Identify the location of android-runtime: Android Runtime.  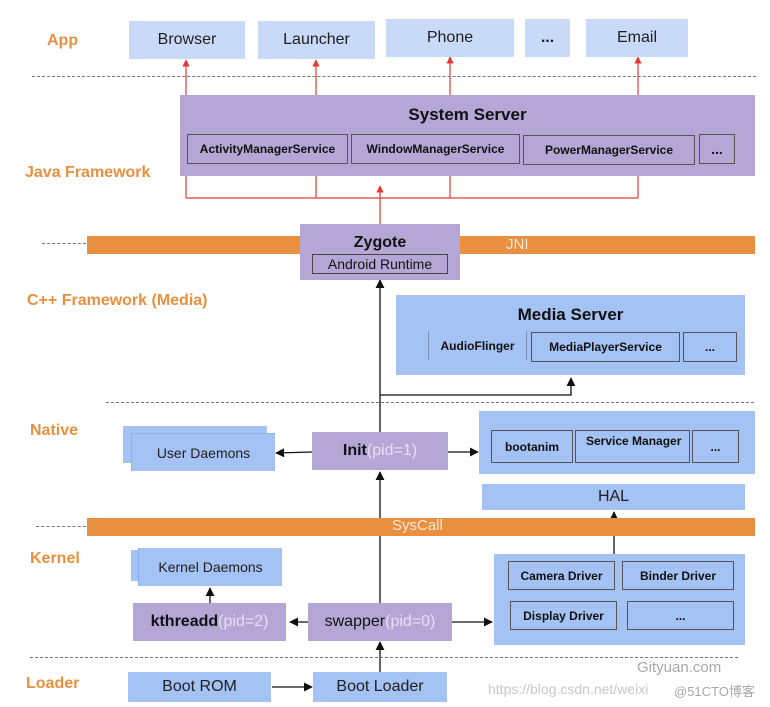
(380, 264).